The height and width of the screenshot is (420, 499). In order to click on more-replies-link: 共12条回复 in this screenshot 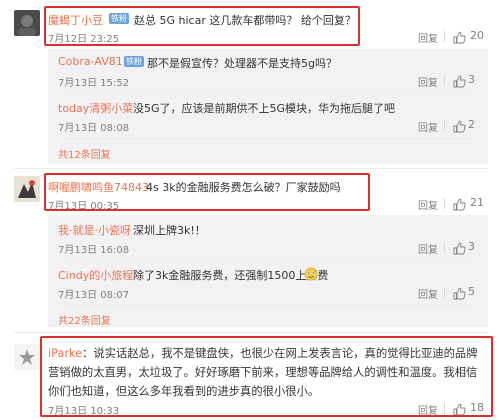, I will do `click(84, 153)`.